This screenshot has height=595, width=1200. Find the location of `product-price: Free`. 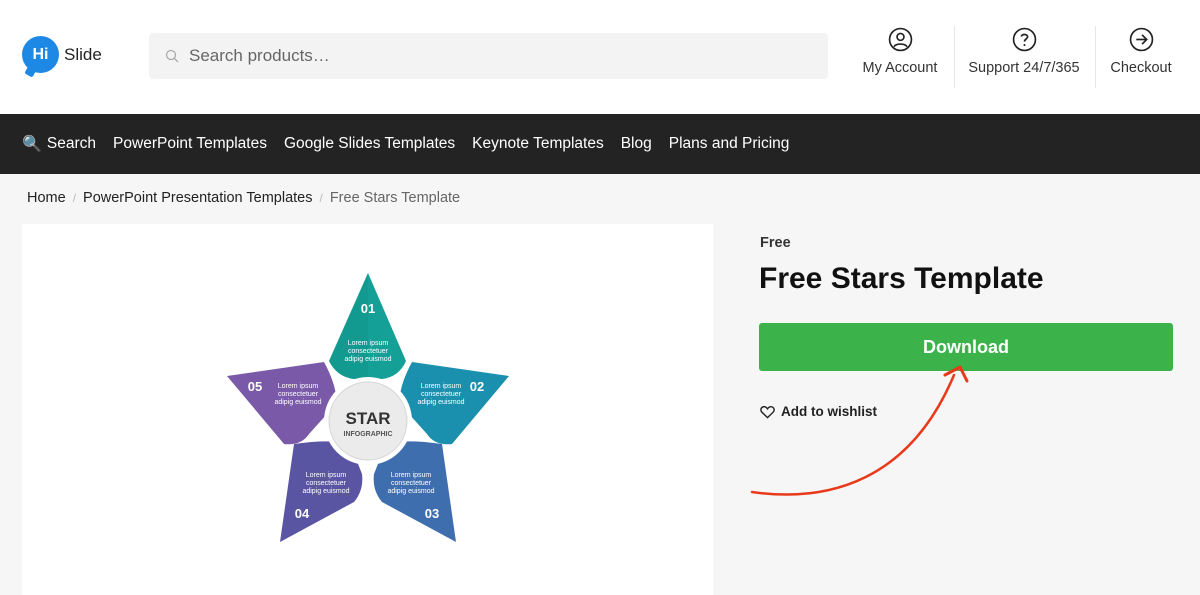

product-price: Free is located at coordinates (775, 243).